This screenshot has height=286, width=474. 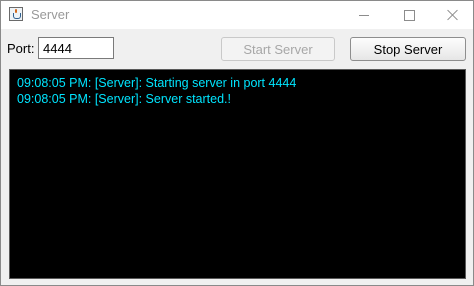 What do you see at coordinates (50, 14) in the screenshot?
I see `window-title: Server` at bounding box center [50, 14].